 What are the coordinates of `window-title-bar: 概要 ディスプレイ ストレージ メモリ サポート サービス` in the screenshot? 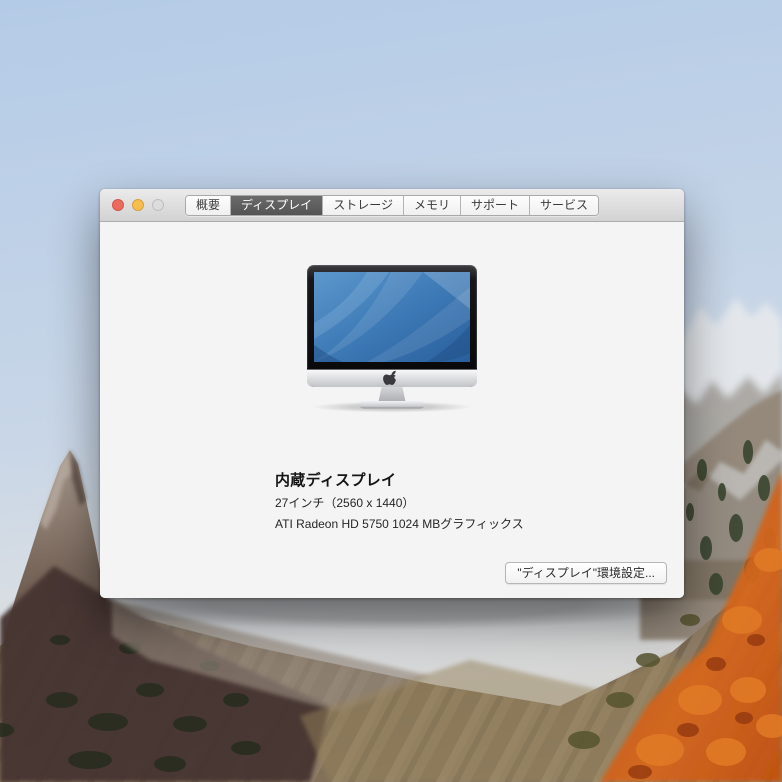 It's located at (392, 205).